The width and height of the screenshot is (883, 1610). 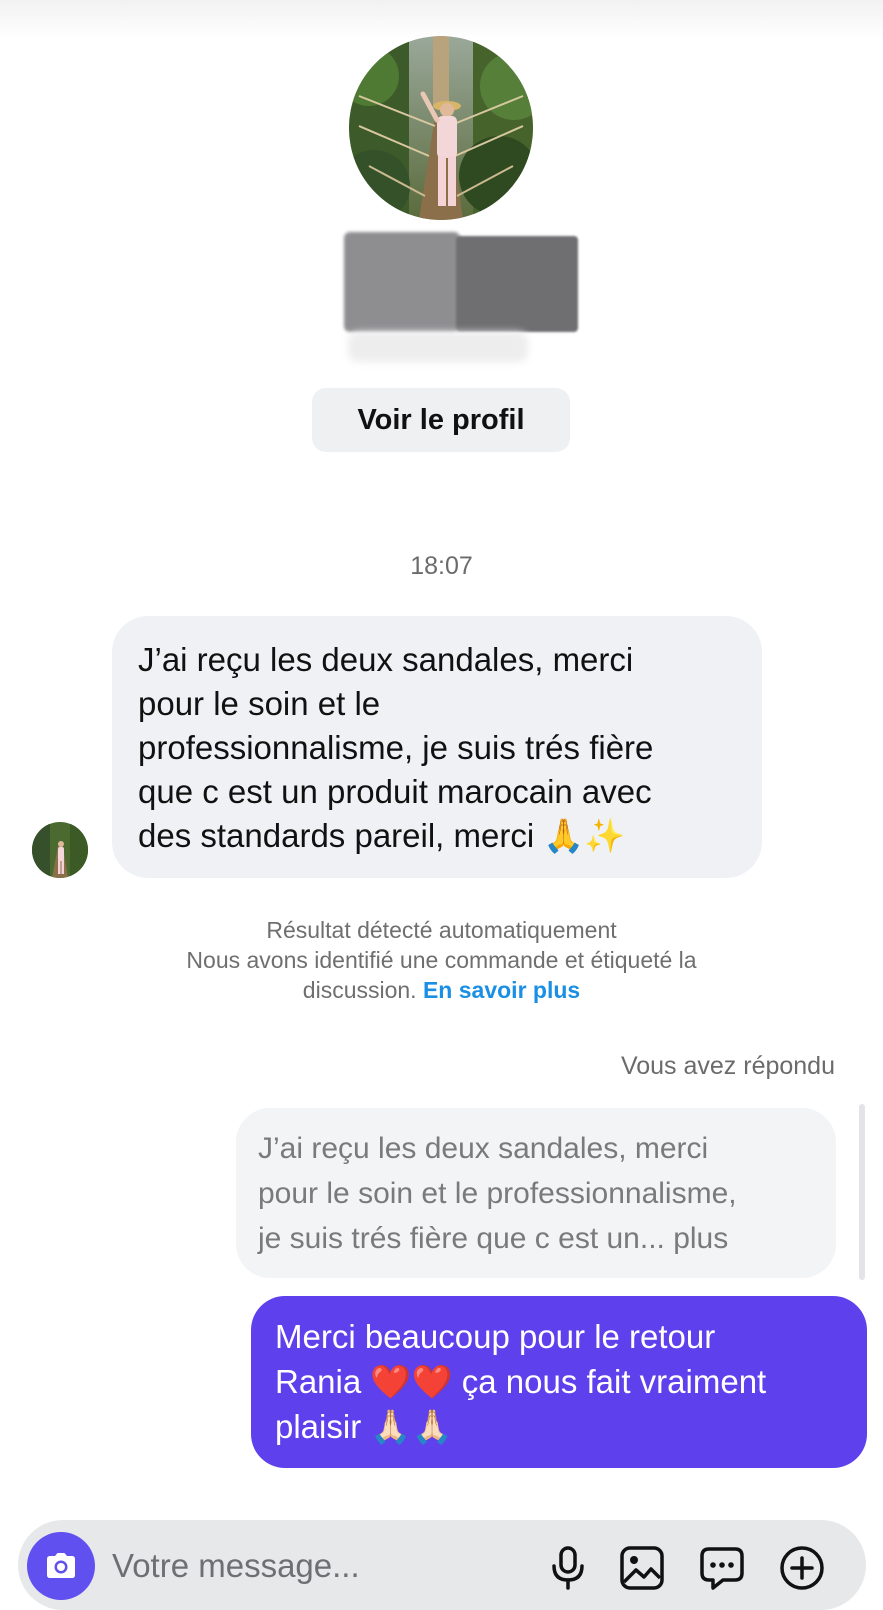 What do you see at coordinates (862, 1192) in the screenshot?
I see `quote-indicator-bar` at bounding box center [862, 1192].